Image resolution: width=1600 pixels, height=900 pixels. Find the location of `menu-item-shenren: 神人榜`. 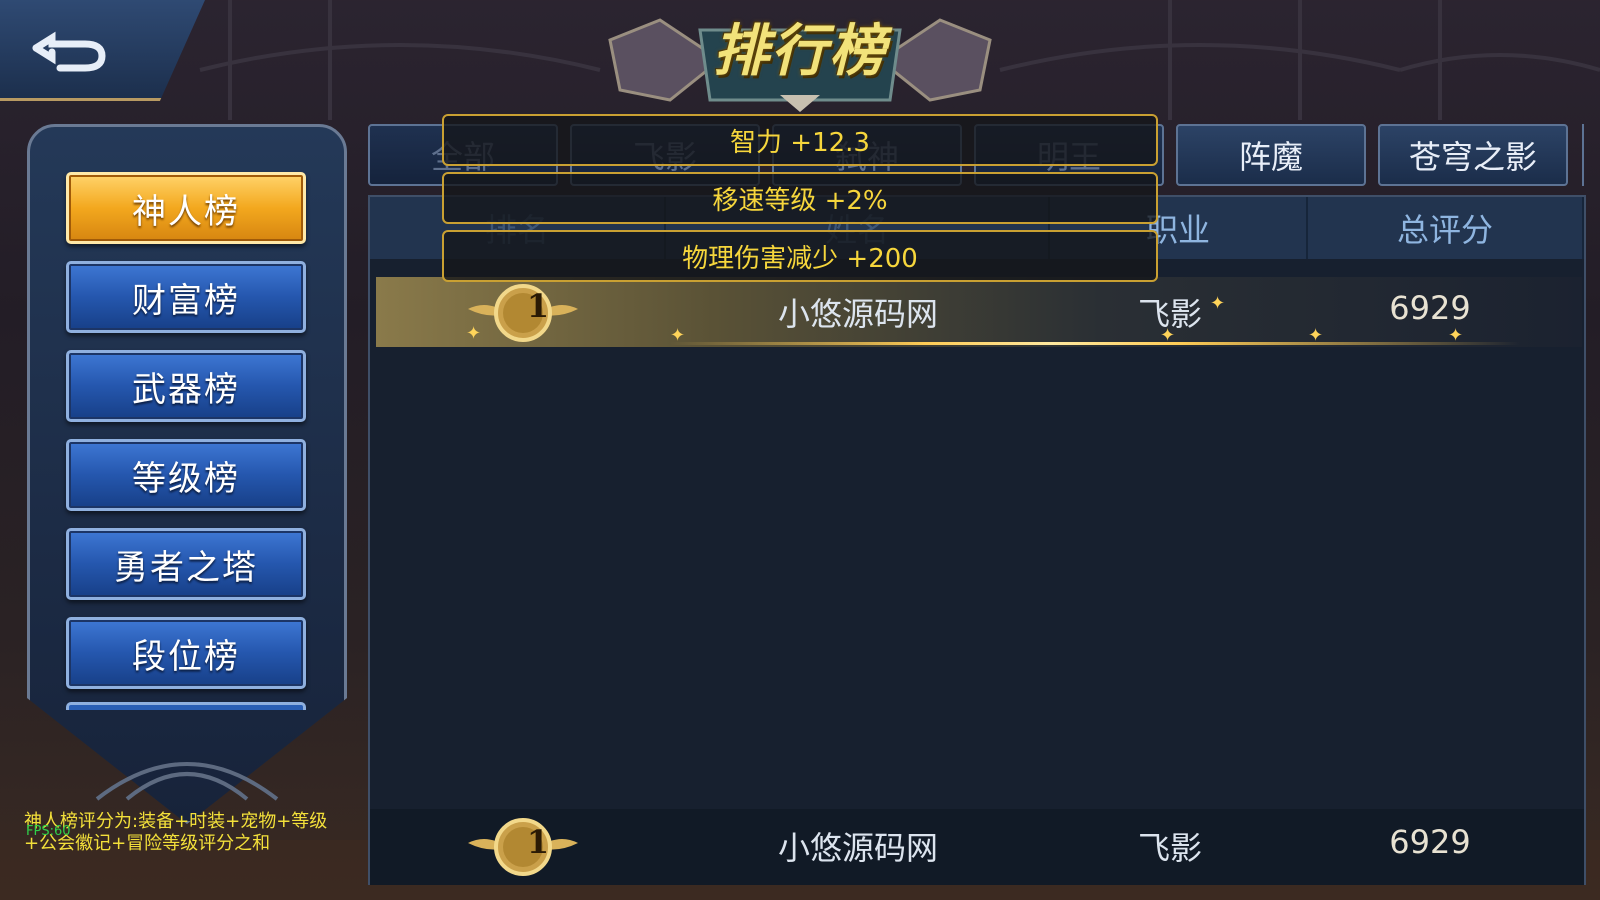

menu-item-shenren: 神人榜 is located at coordinates (186, 208).